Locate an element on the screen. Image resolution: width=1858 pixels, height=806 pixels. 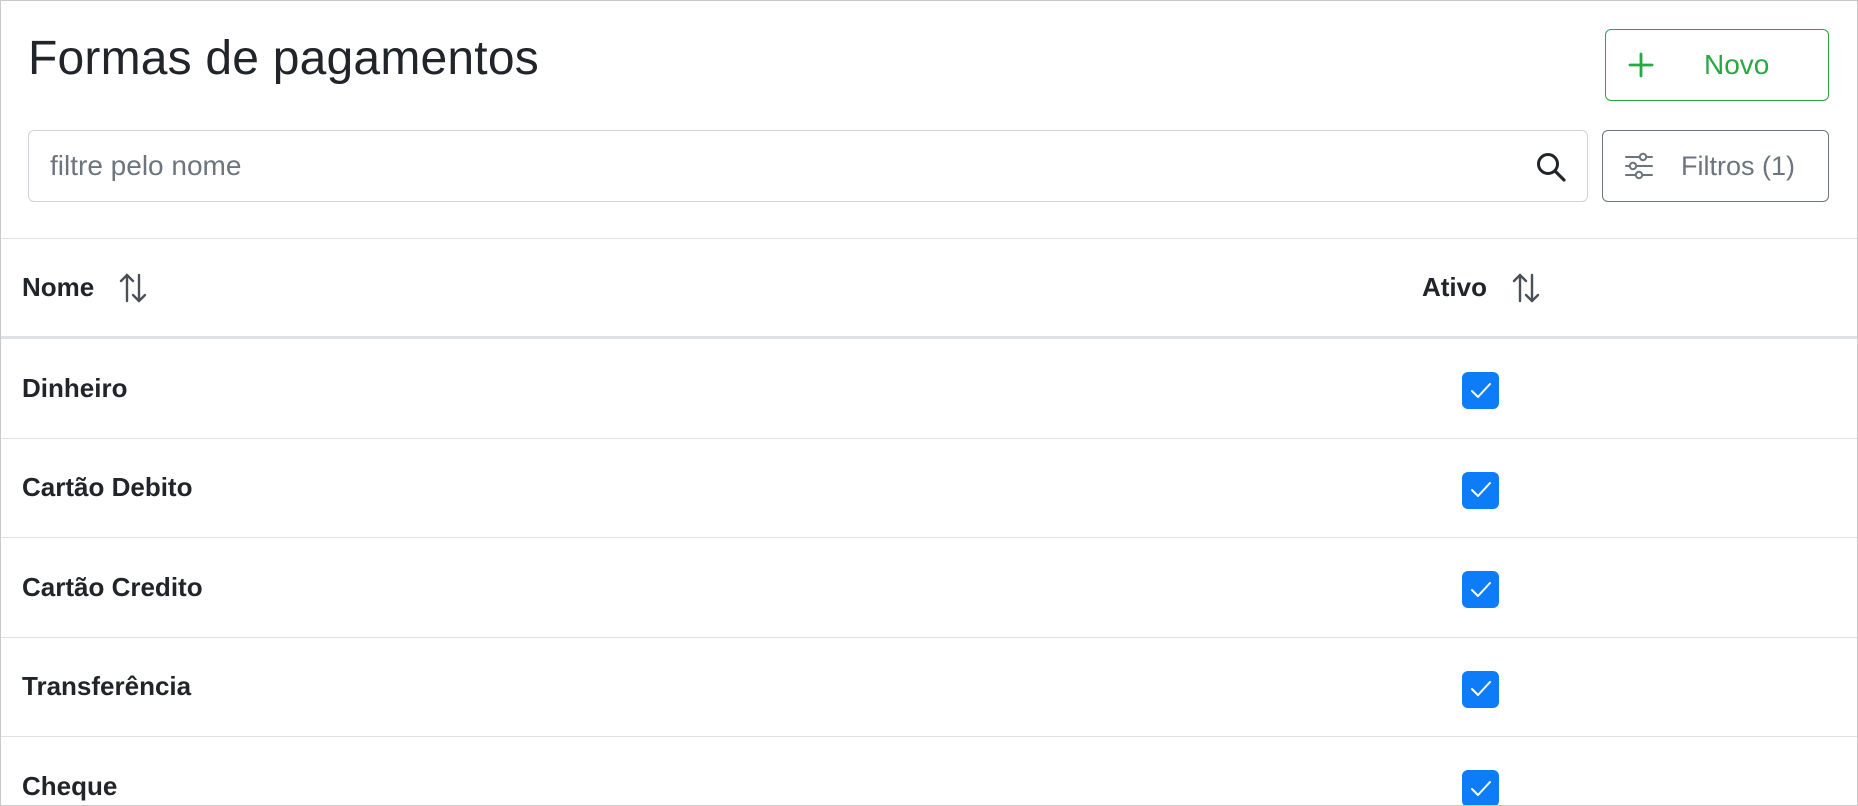
page-title: Formas de pagamentos is located at coordinates (283, 58).